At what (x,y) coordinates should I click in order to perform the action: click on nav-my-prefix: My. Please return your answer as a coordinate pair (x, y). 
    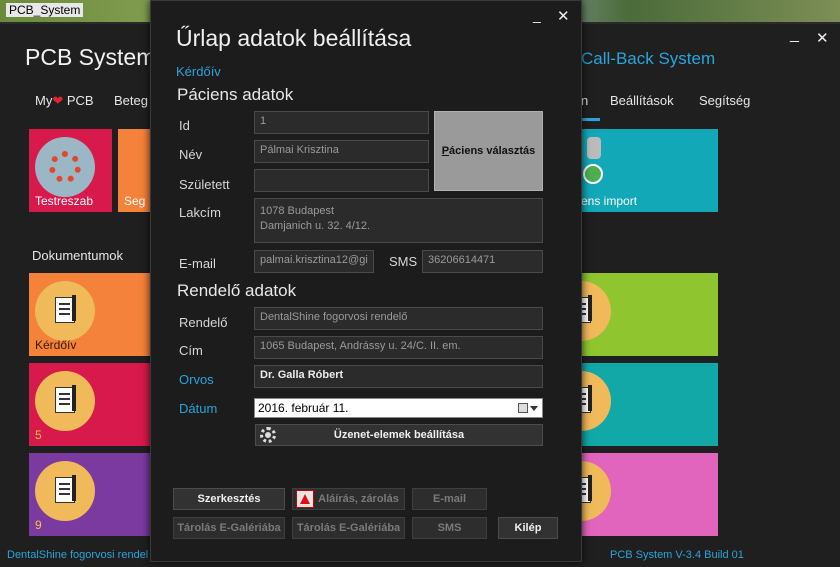
    Looking at the image, I should click on (44, 100).